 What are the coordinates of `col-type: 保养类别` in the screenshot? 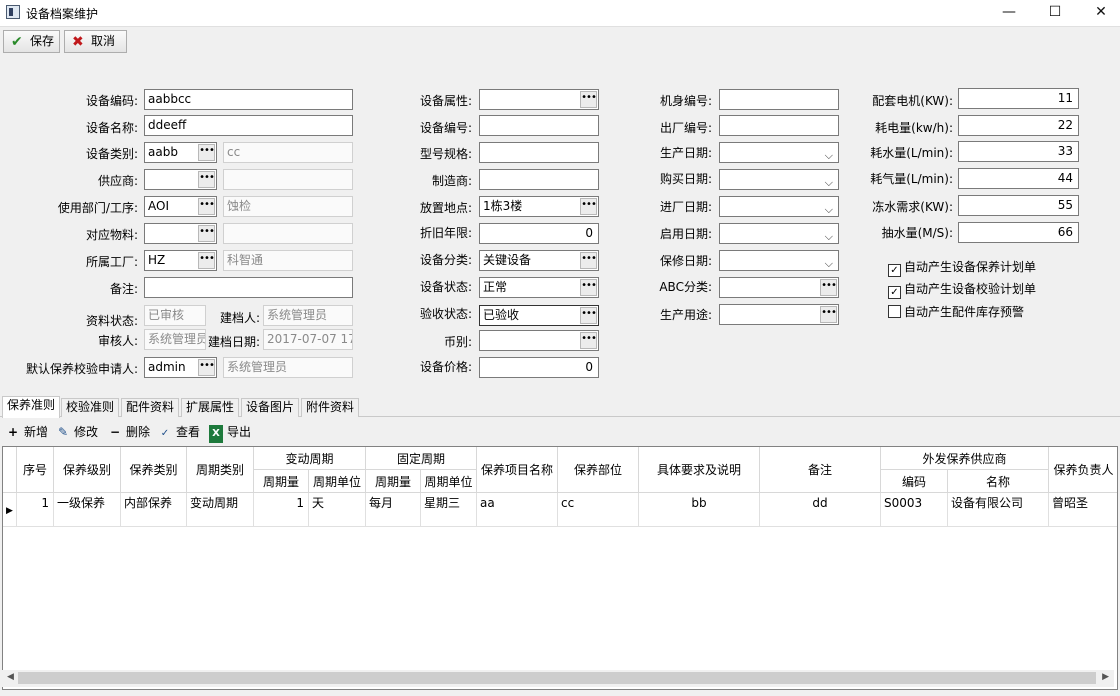 It's located at (154, 470).